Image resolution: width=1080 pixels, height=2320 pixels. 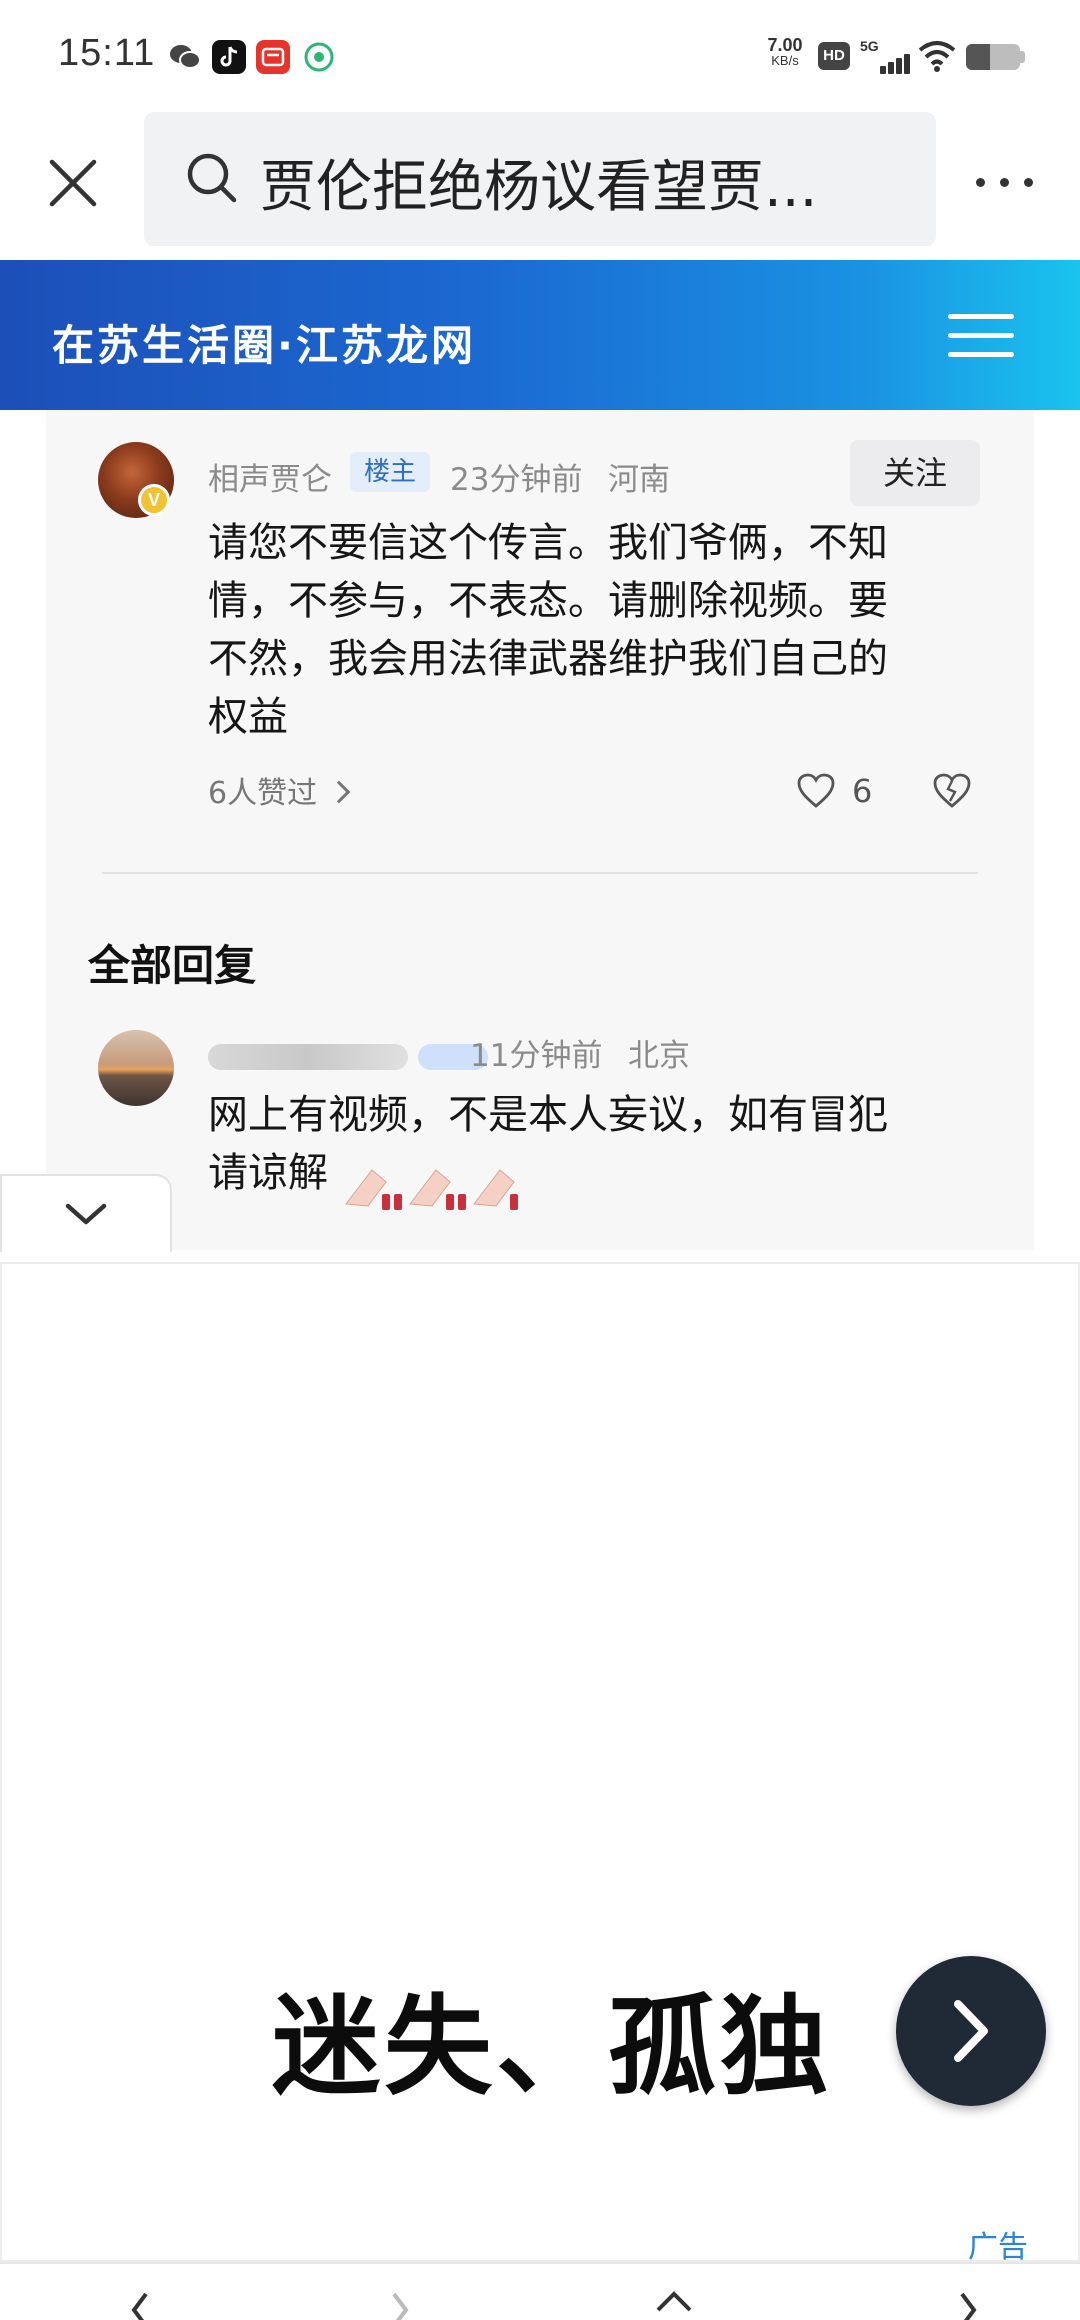 I want to click on follow-button: 关注, so click(x=915, y=473).